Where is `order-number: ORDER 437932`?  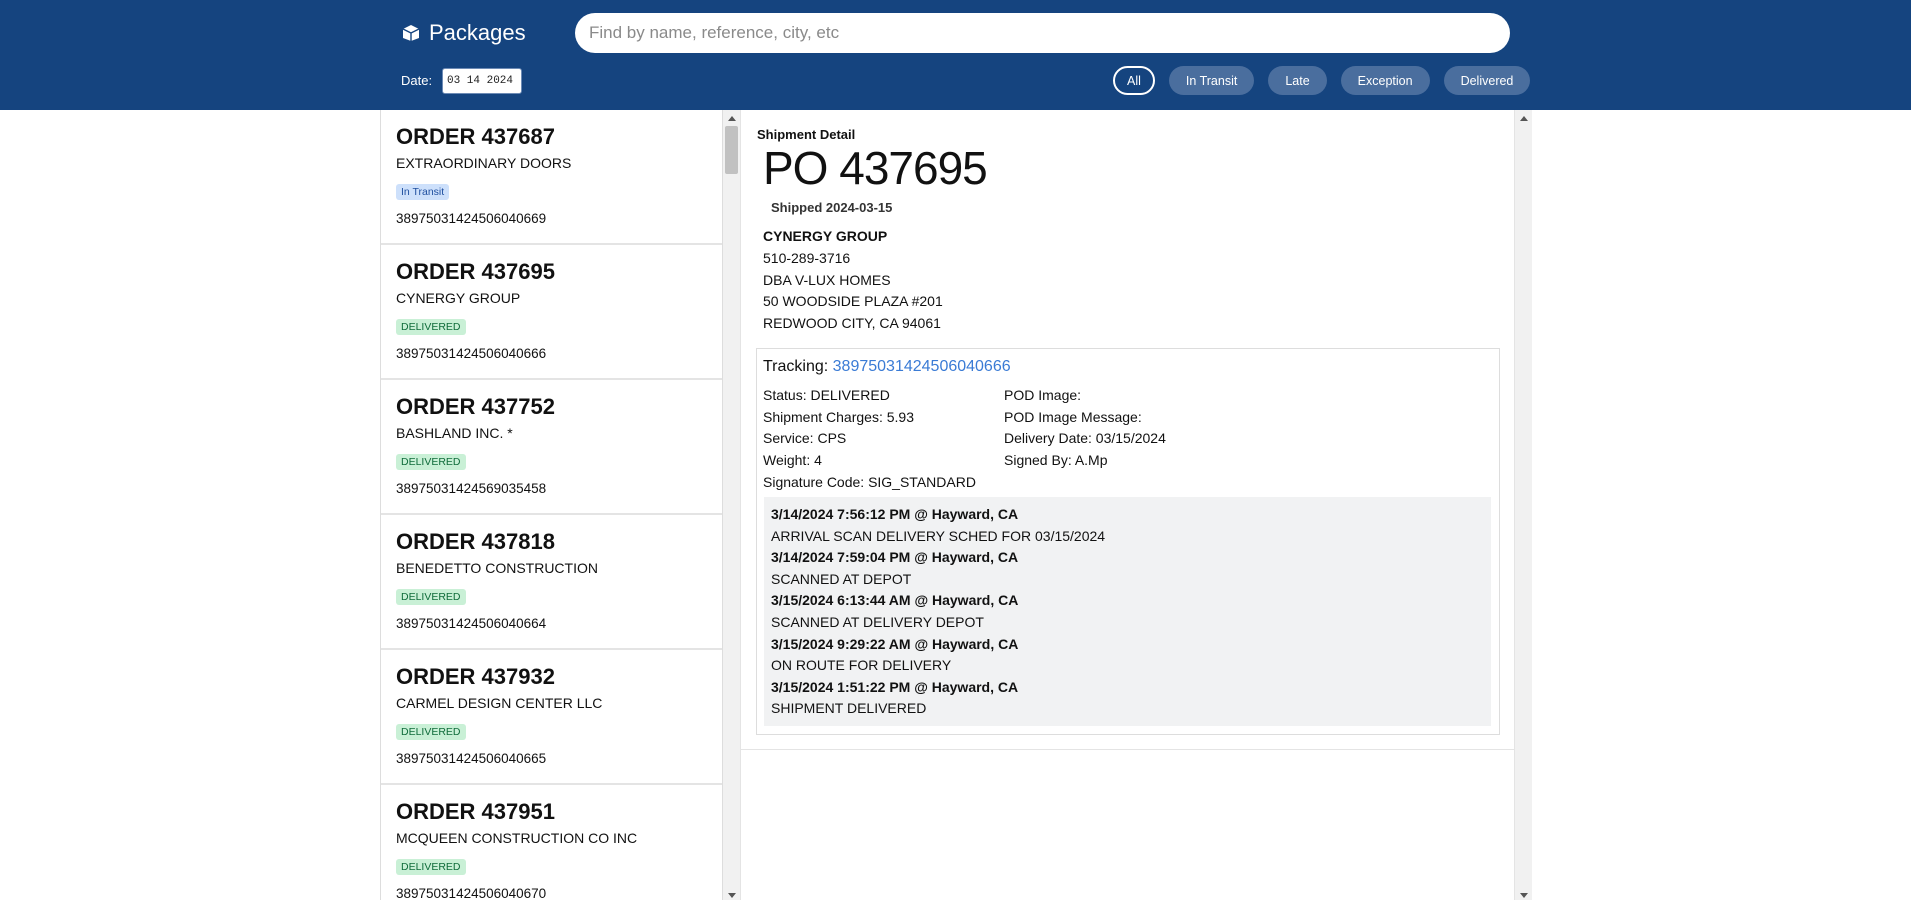 order-number: ORDER 437932 is located at coordinates (475, 676).